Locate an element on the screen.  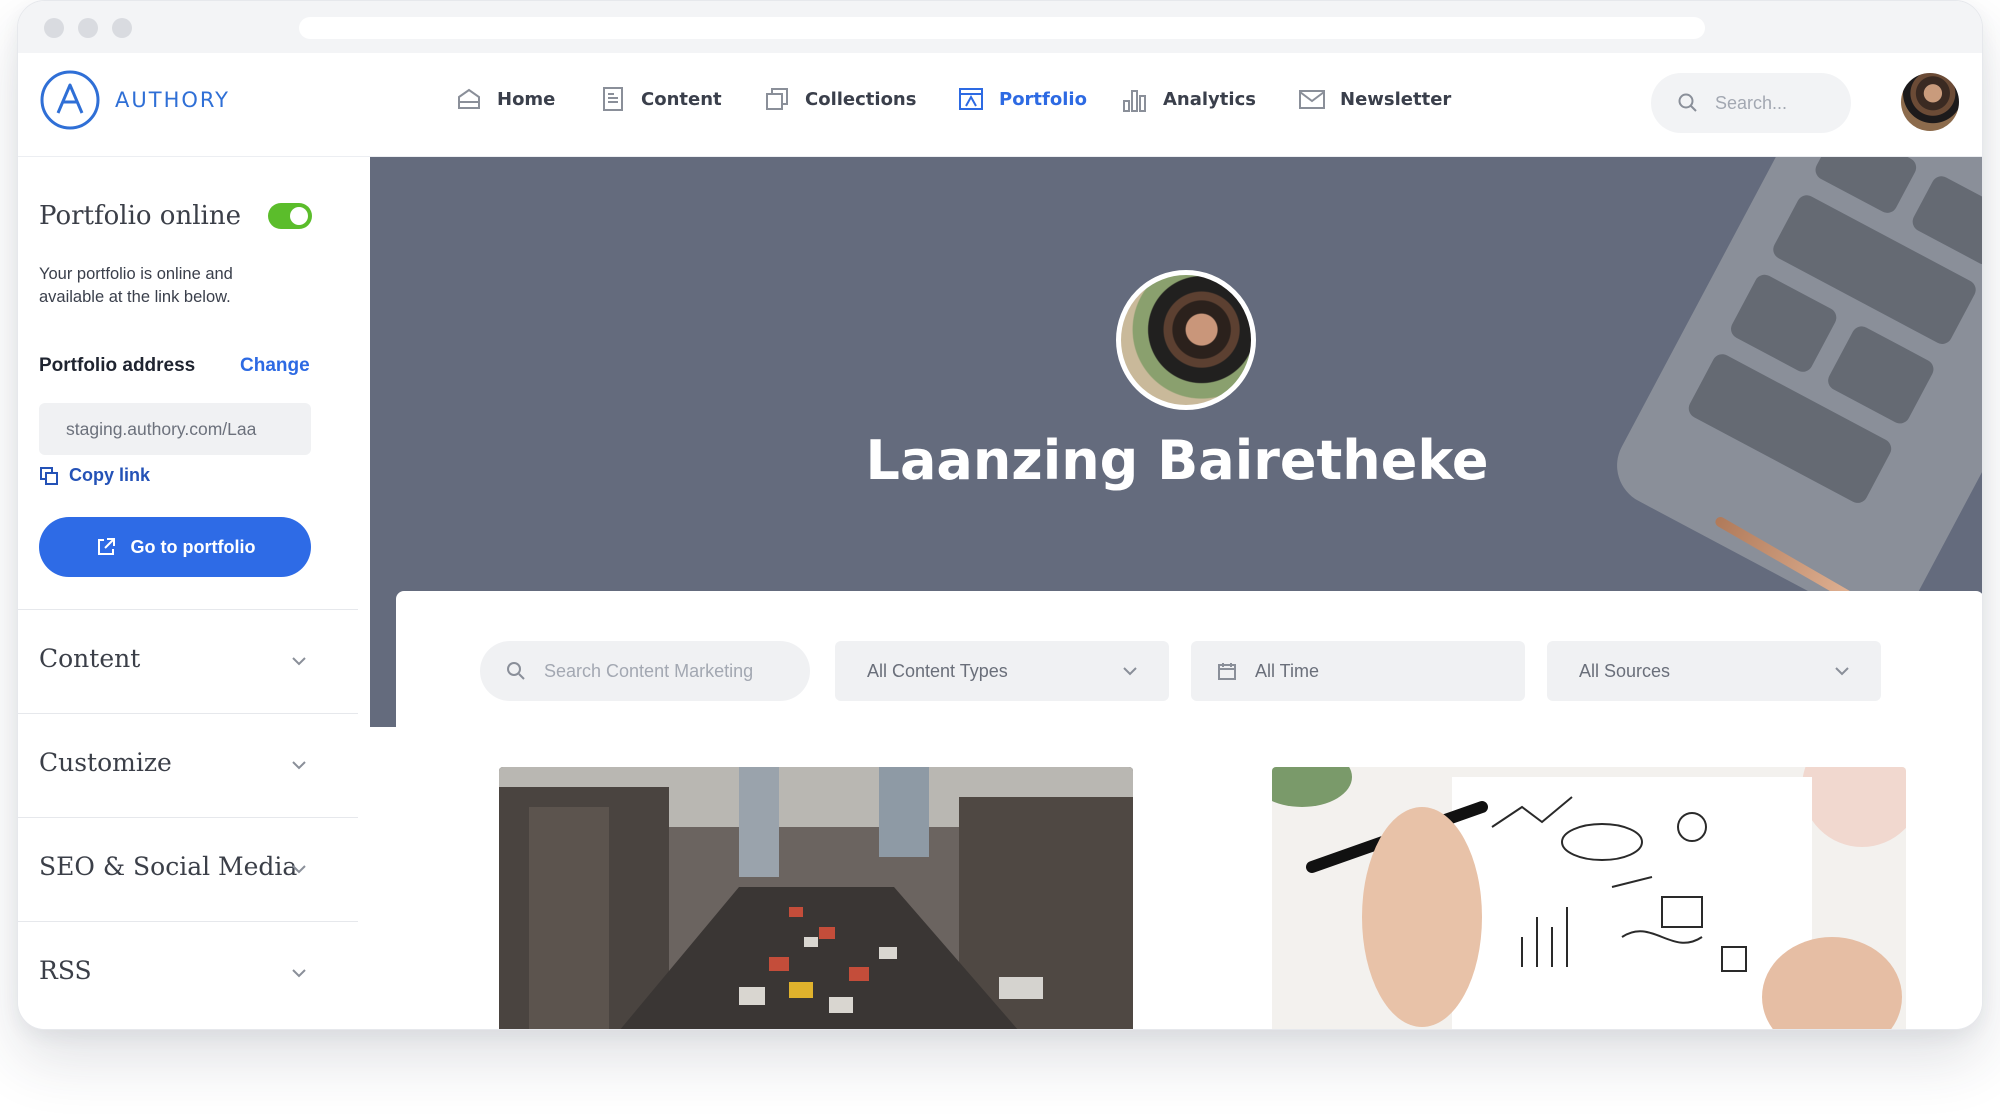
portfolio-address-field is located at coordinates (175, 429).